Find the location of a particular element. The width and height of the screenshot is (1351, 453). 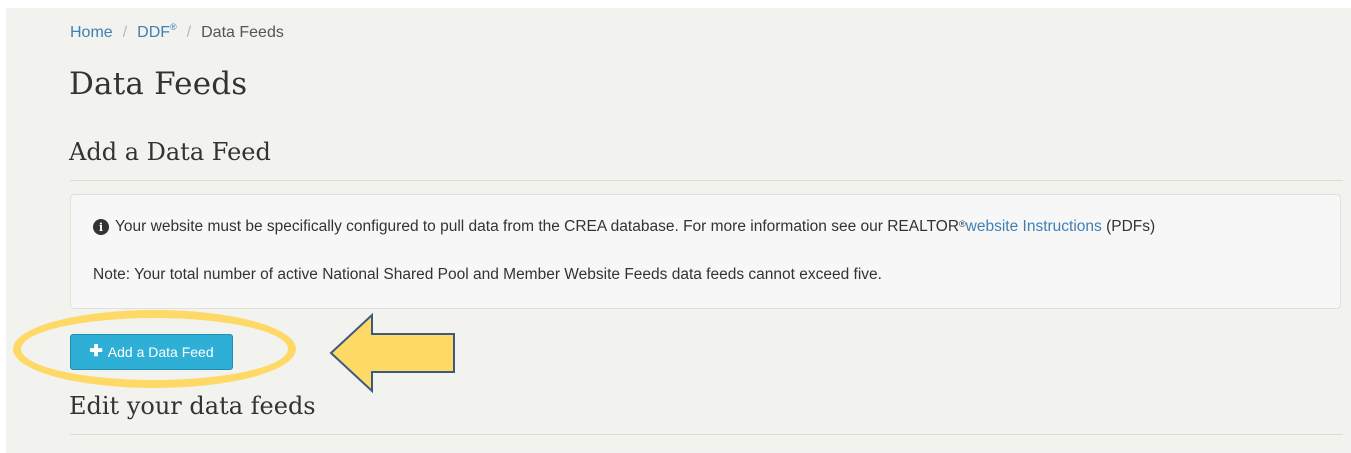

breadcrumb: Home / DDF® / Data Feeds is located at coordinates (177, 32).